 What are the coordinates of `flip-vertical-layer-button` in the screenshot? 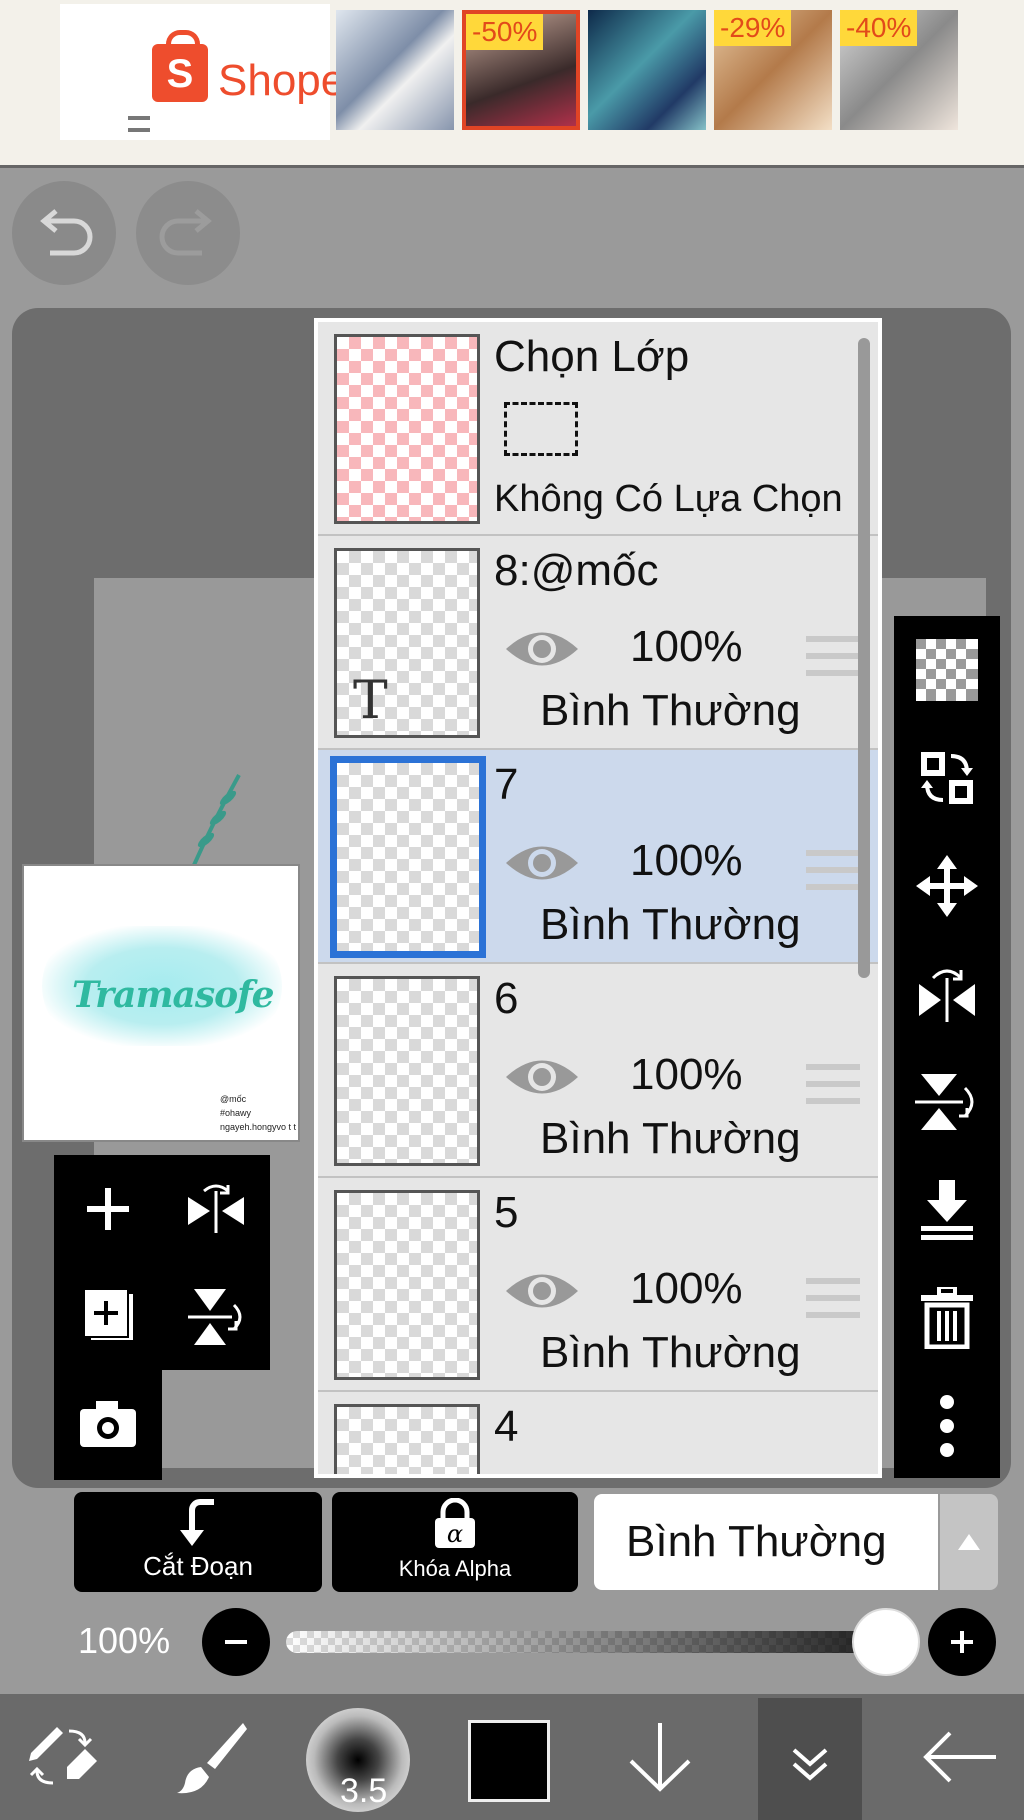 It's located at (947, 1102).